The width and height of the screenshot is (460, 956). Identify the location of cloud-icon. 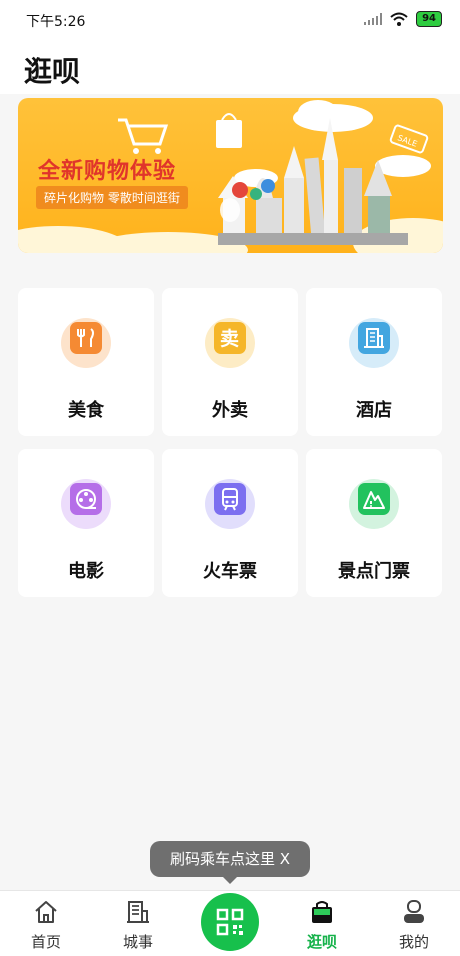
(333, 116).